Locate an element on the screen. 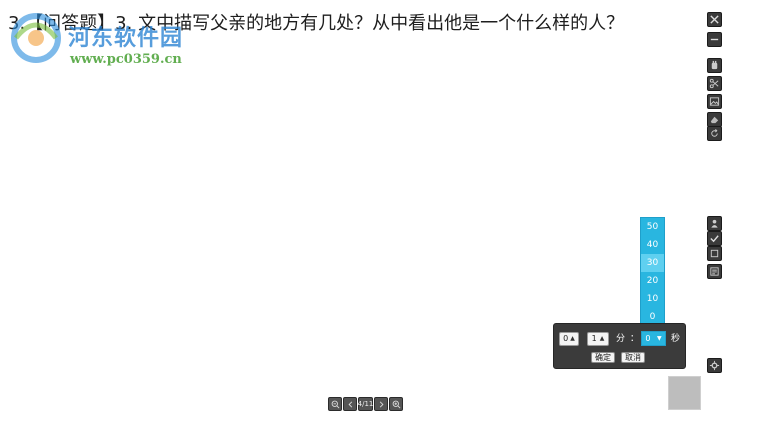  zoom-in-button is located at coordinates (396, 404).